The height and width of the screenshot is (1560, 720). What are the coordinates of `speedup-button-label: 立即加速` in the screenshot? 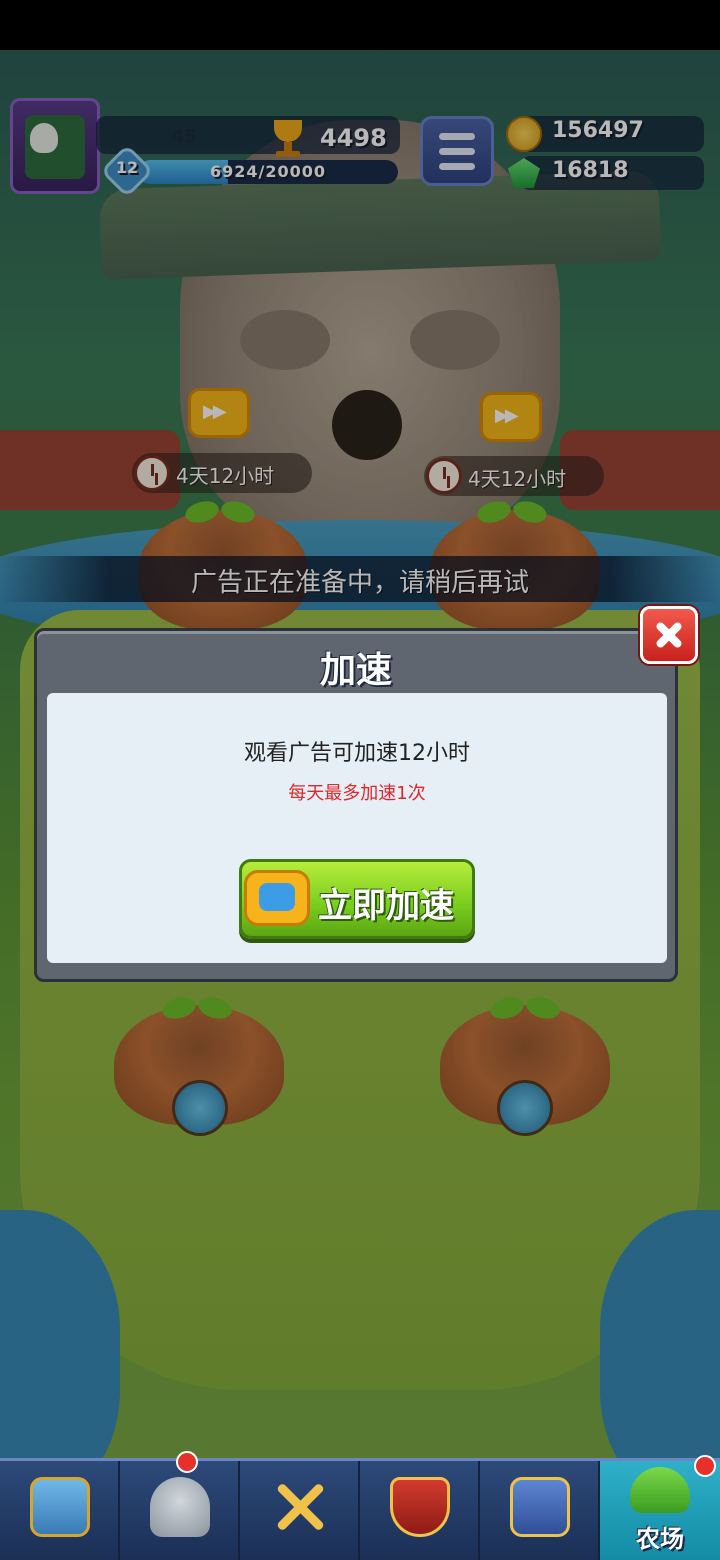 It's located at (386, 906).